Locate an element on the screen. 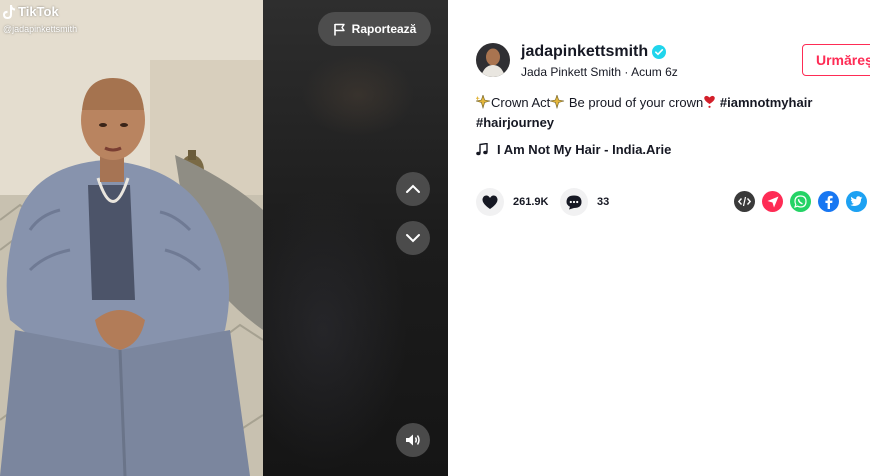  previous-video-button is located at coordinates (413, 189).